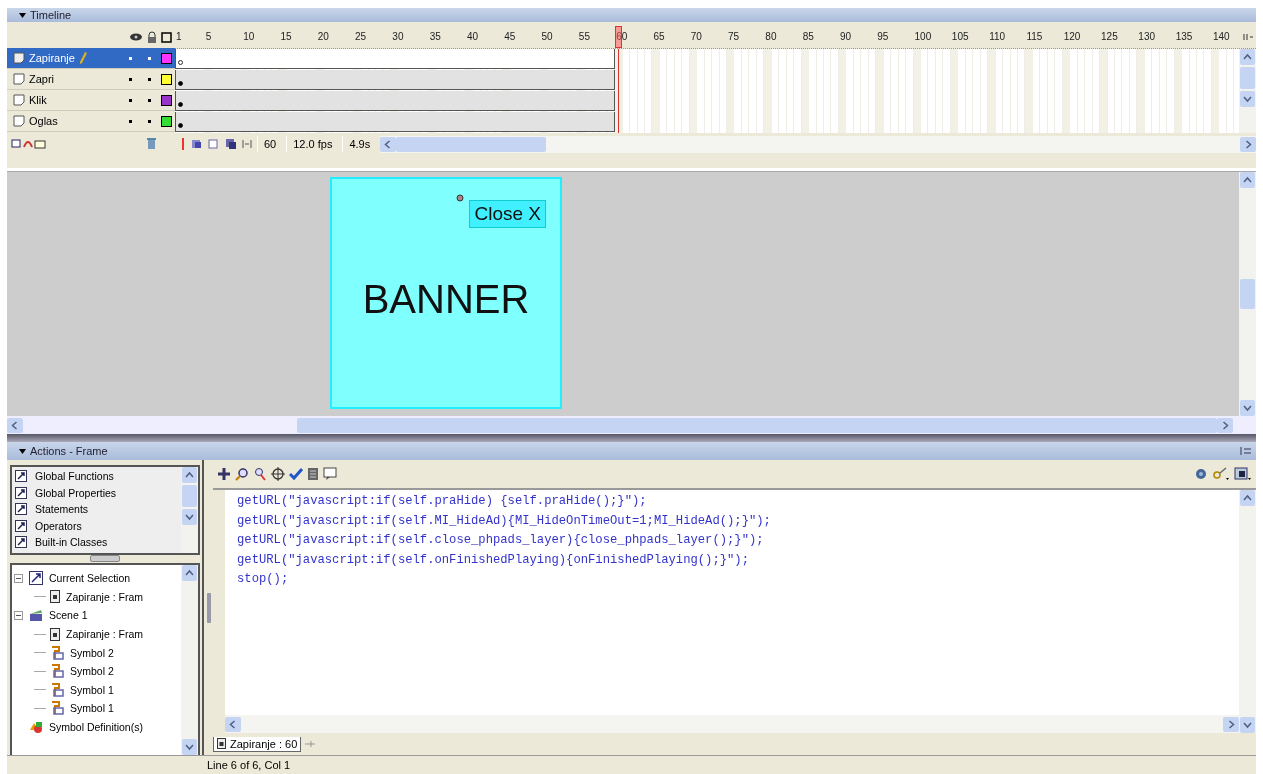 Image resolution: width=1263 pixels, height=774 pixels. Describe the element at coordinates (152, 37) in the screenshot. I see `lock-icon` at that location.